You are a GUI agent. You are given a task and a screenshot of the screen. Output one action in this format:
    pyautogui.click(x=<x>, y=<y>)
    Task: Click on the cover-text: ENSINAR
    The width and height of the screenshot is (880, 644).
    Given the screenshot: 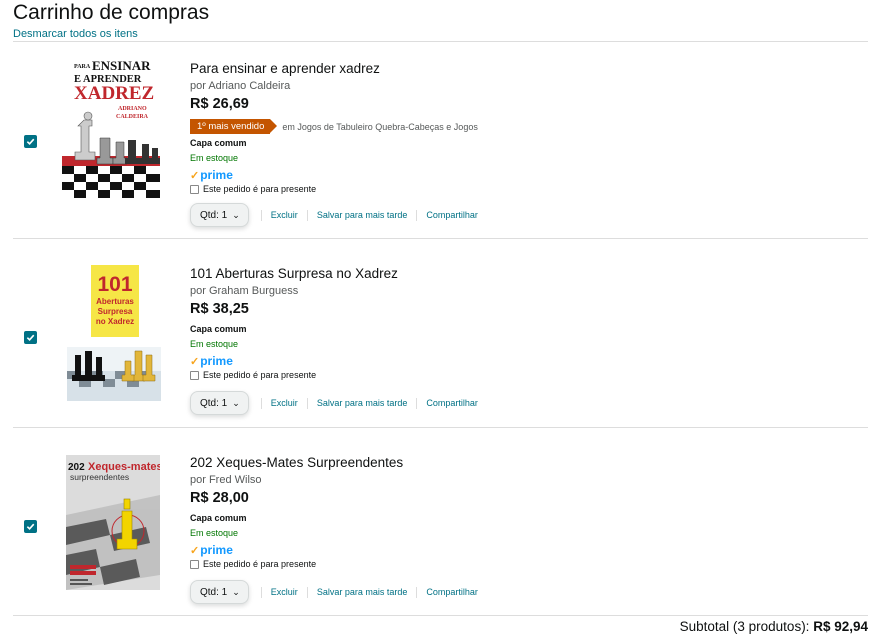 What is the action you would take?
    pyautogui.click(x=121, y=65)
    